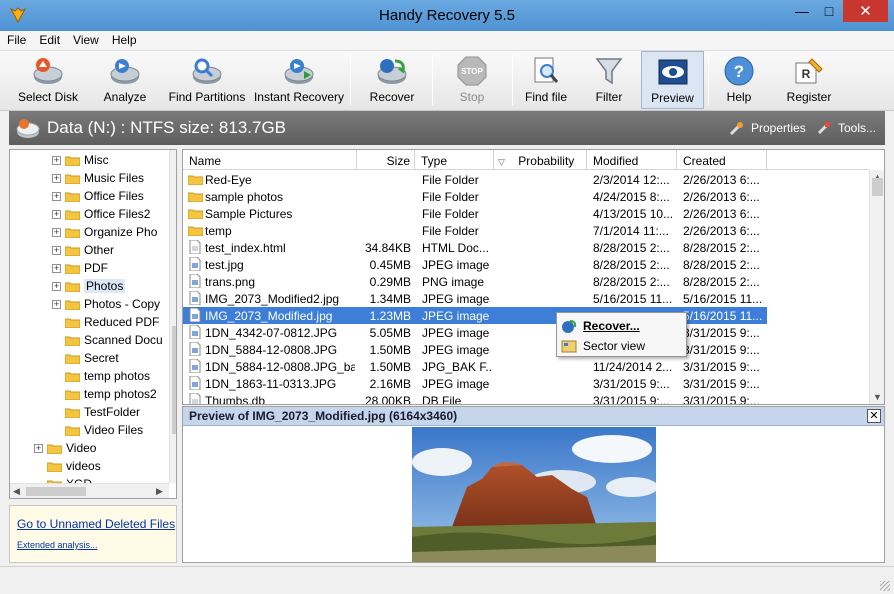 The image size is (894, 594). I want to click on properties-icon, so click(736, 129).